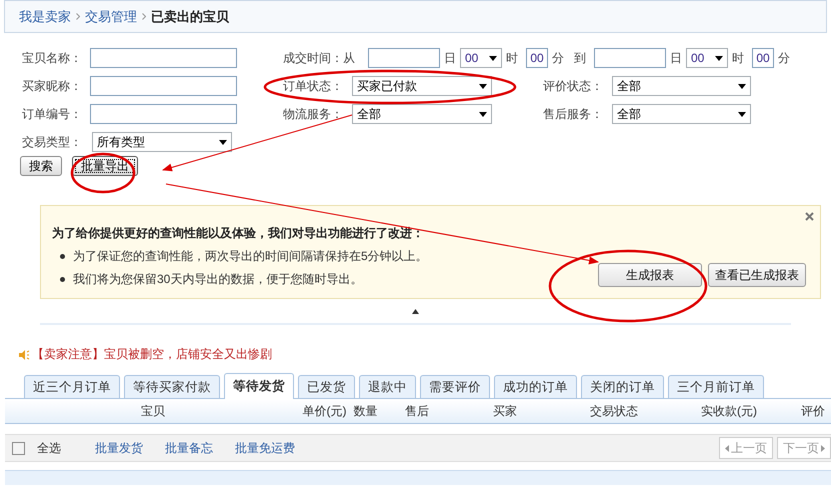 This screenshot has width=831, height=487. What do you see at coordinates (172, 386) in the screenshot?
I see `order-tab: 等待买家付款` at bounding box center [172, 386].